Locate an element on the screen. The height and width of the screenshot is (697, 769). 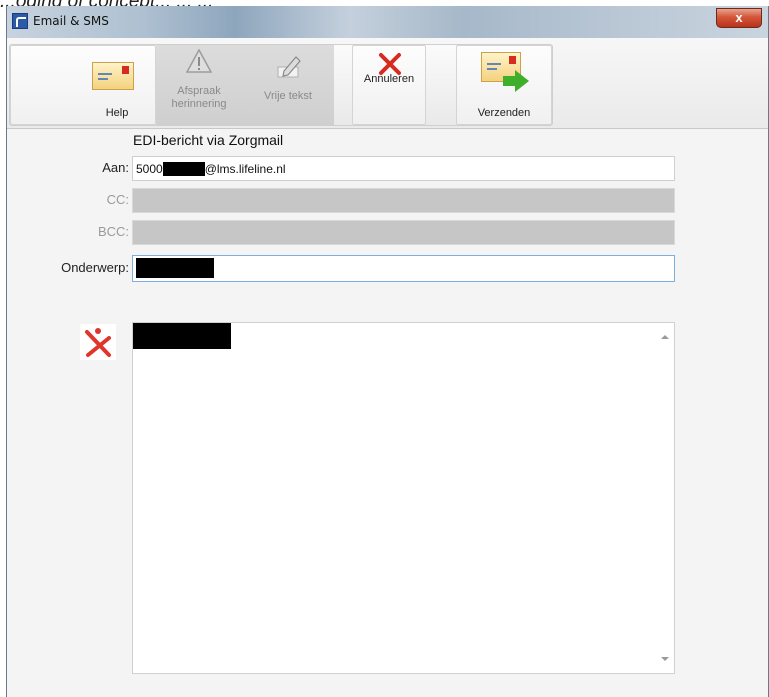
cc-field is located at coordinates (403, 200).